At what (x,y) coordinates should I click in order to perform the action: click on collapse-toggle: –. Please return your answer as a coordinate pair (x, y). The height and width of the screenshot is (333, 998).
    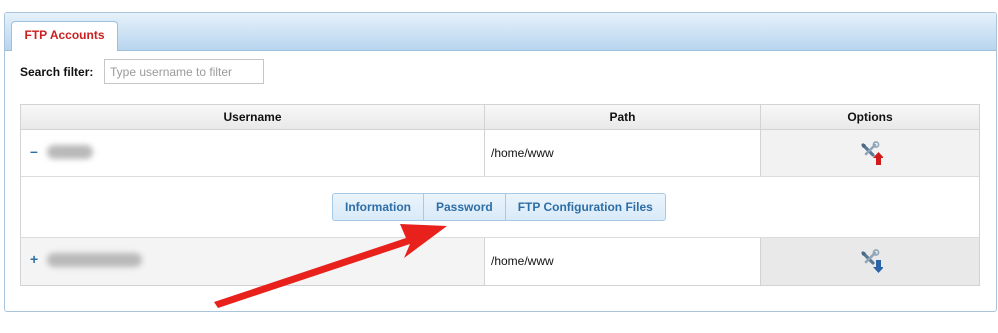
    Looking at the image, I should click on (34, 151).